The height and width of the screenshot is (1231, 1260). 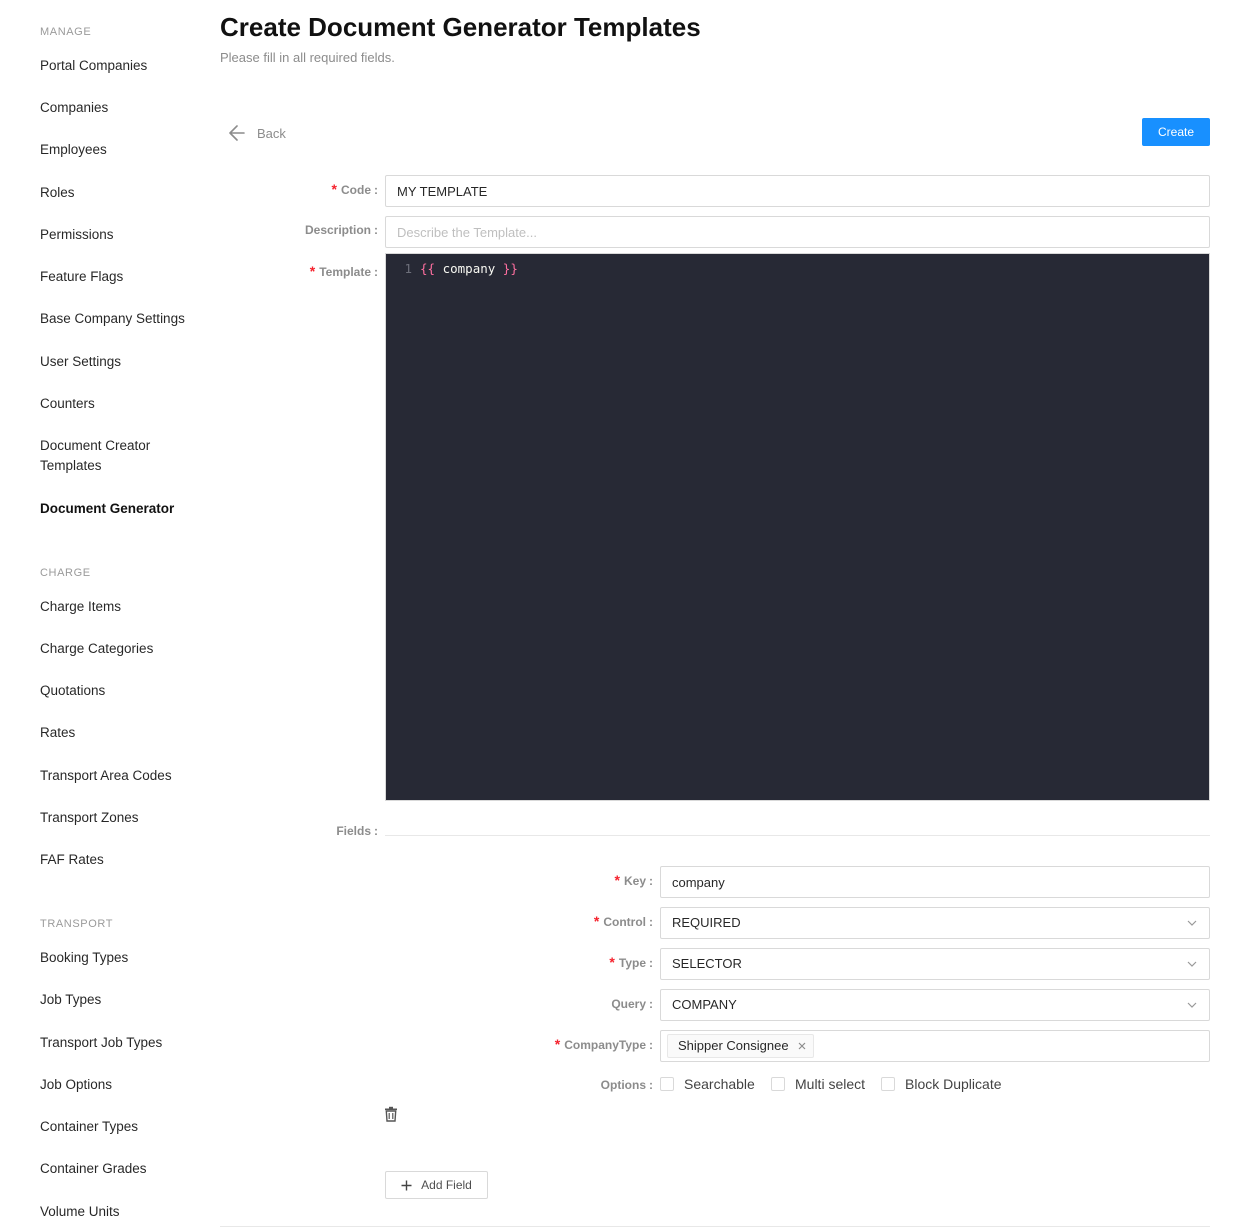 What do you see at coordinates (120, 1043) in the screenshot?
I see `sidebar-item-transport-job-types: Transport Job Types` at bounding box center [120, 1043].